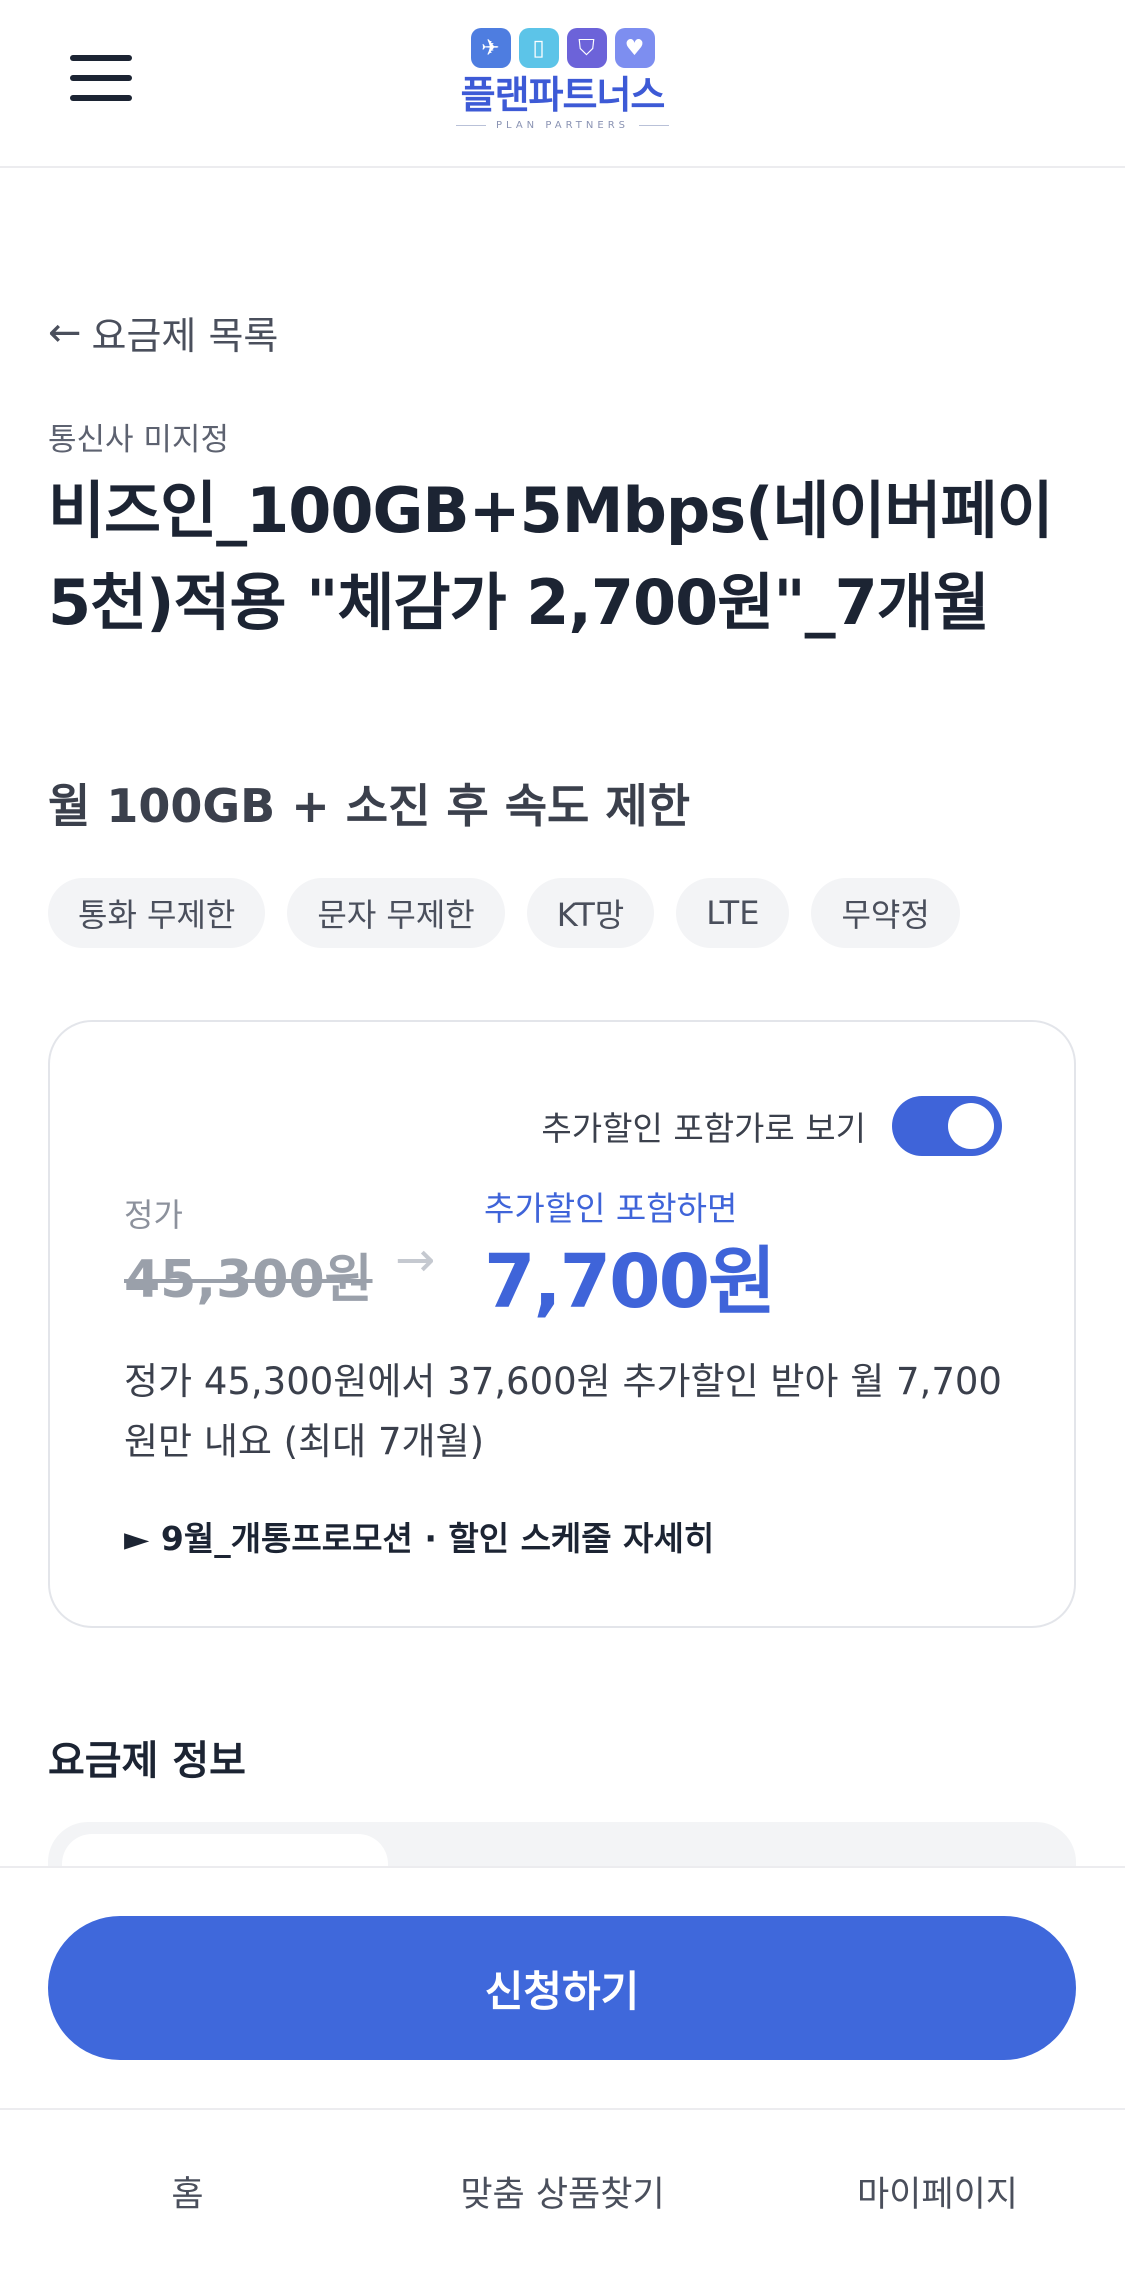  I want to click on carrier-label: 통신사 미지정, so click(138, 440).